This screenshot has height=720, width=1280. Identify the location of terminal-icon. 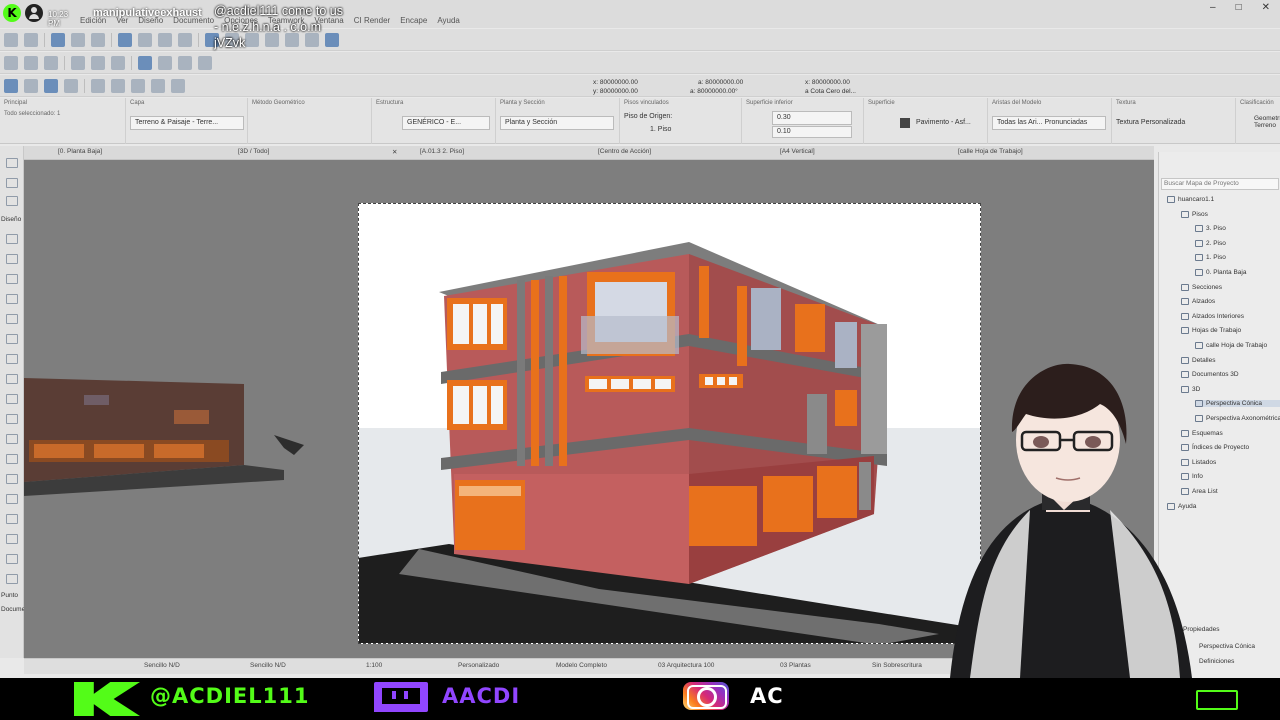
(1217, 700).